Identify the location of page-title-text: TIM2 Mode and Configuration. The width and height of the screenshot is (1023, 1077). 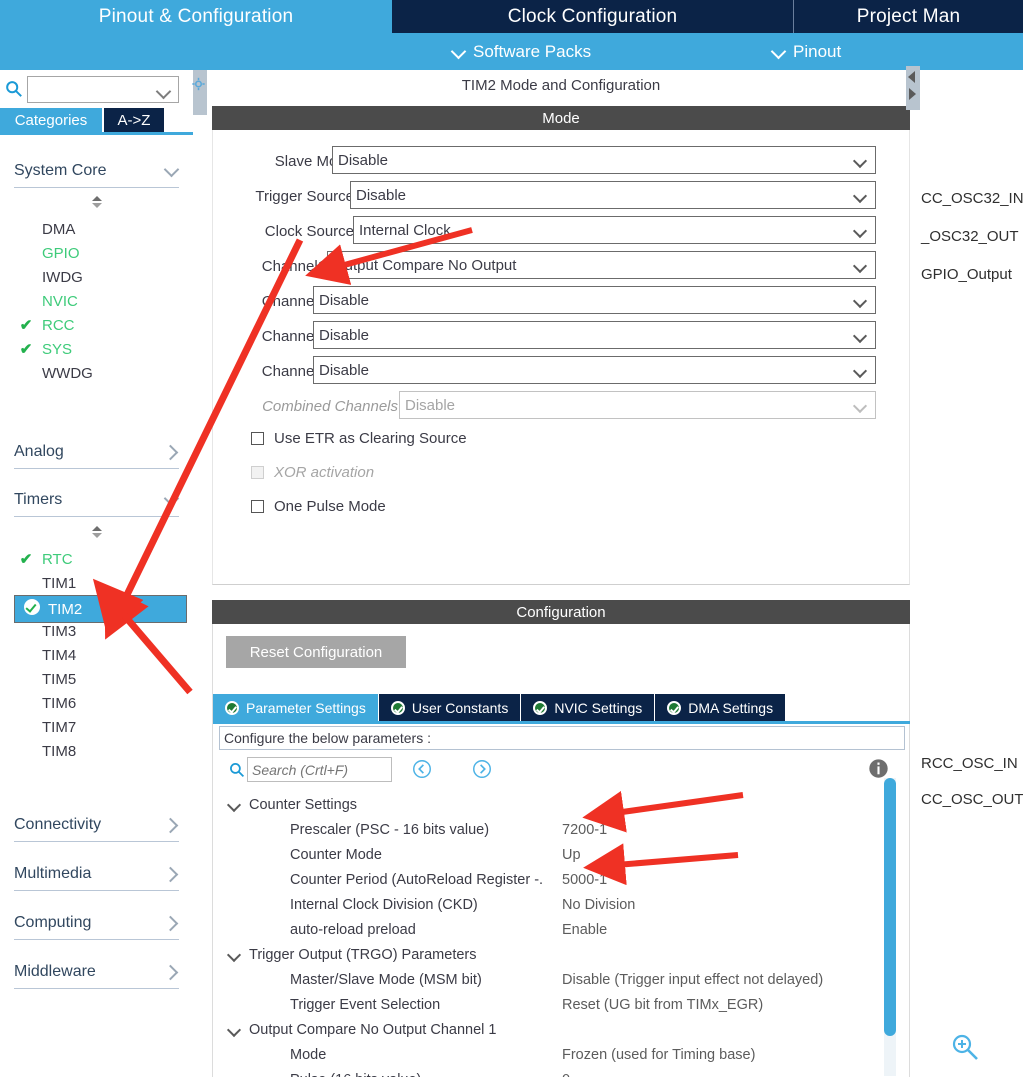
(561, 85).